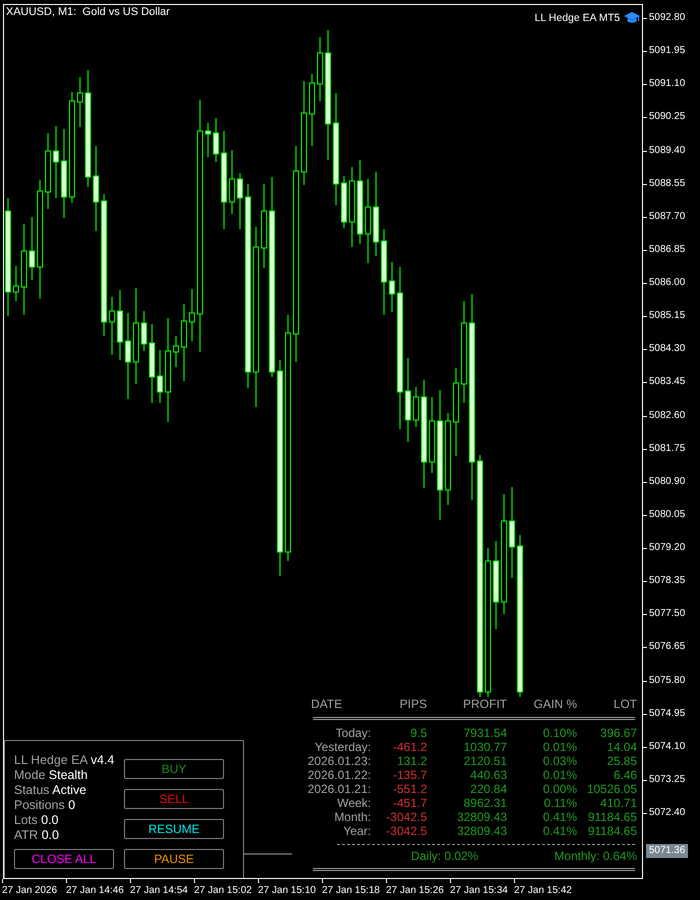  Describe the element at coordinates (664, 25) in the screenshot. I see `price-label: 5092.80` at that location.